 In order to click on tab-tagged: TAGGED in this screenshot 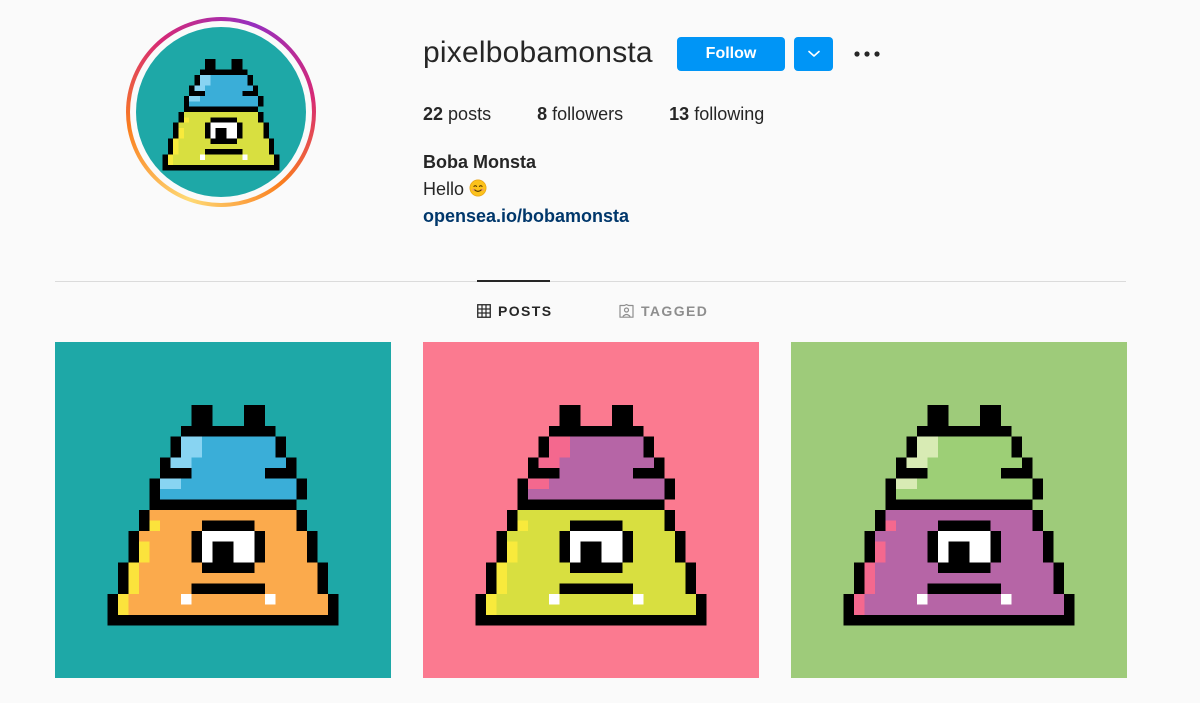, I will do `click(663, 311)`.